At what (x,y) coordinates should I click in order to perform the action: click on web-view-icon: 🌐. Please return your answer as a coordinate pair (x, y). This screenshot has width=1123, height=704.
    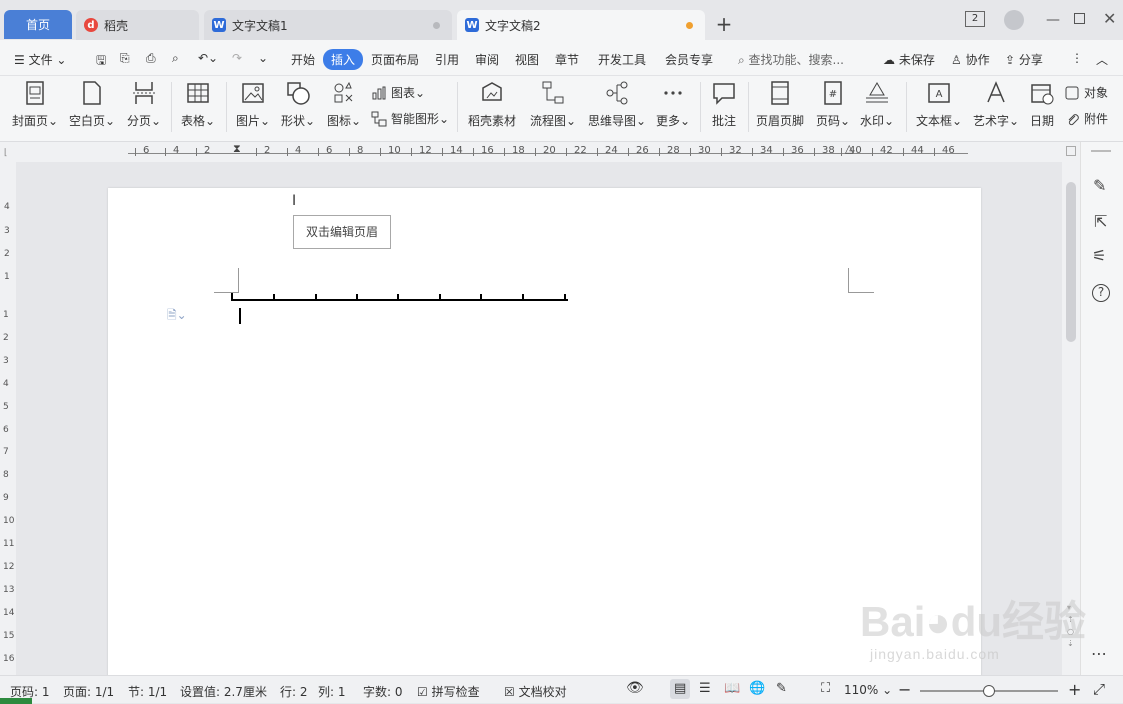
    Looking at the image, I should click on (757, 688).